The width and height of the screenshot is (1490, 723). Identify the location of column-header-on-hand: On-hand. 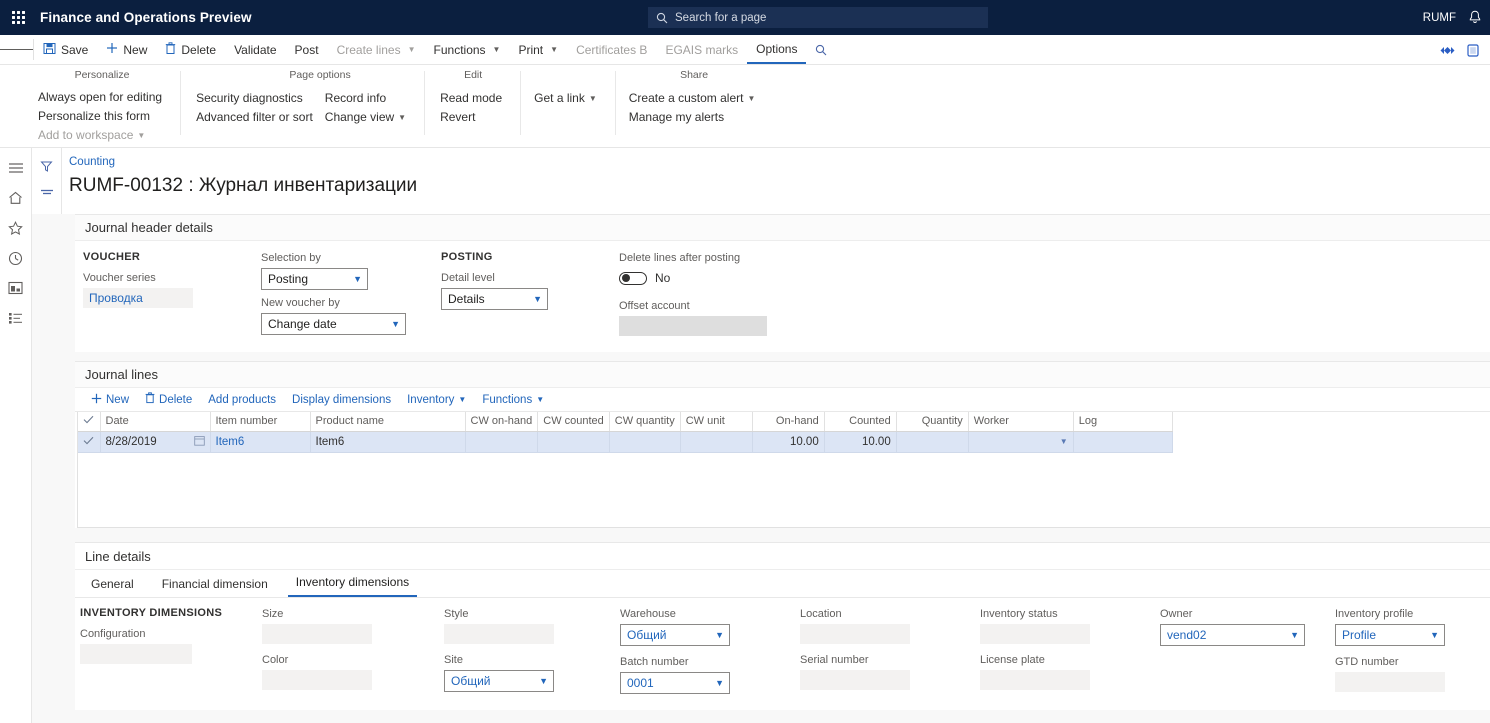
(788, 422).